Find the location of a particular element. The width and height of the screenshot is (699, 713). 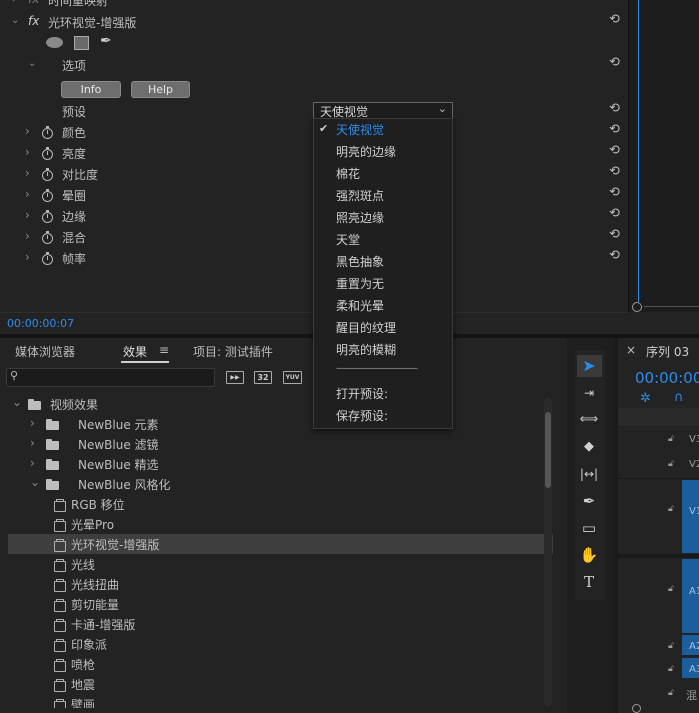

yuv-filter-icon: YUV is located at coordinates (292, 377).